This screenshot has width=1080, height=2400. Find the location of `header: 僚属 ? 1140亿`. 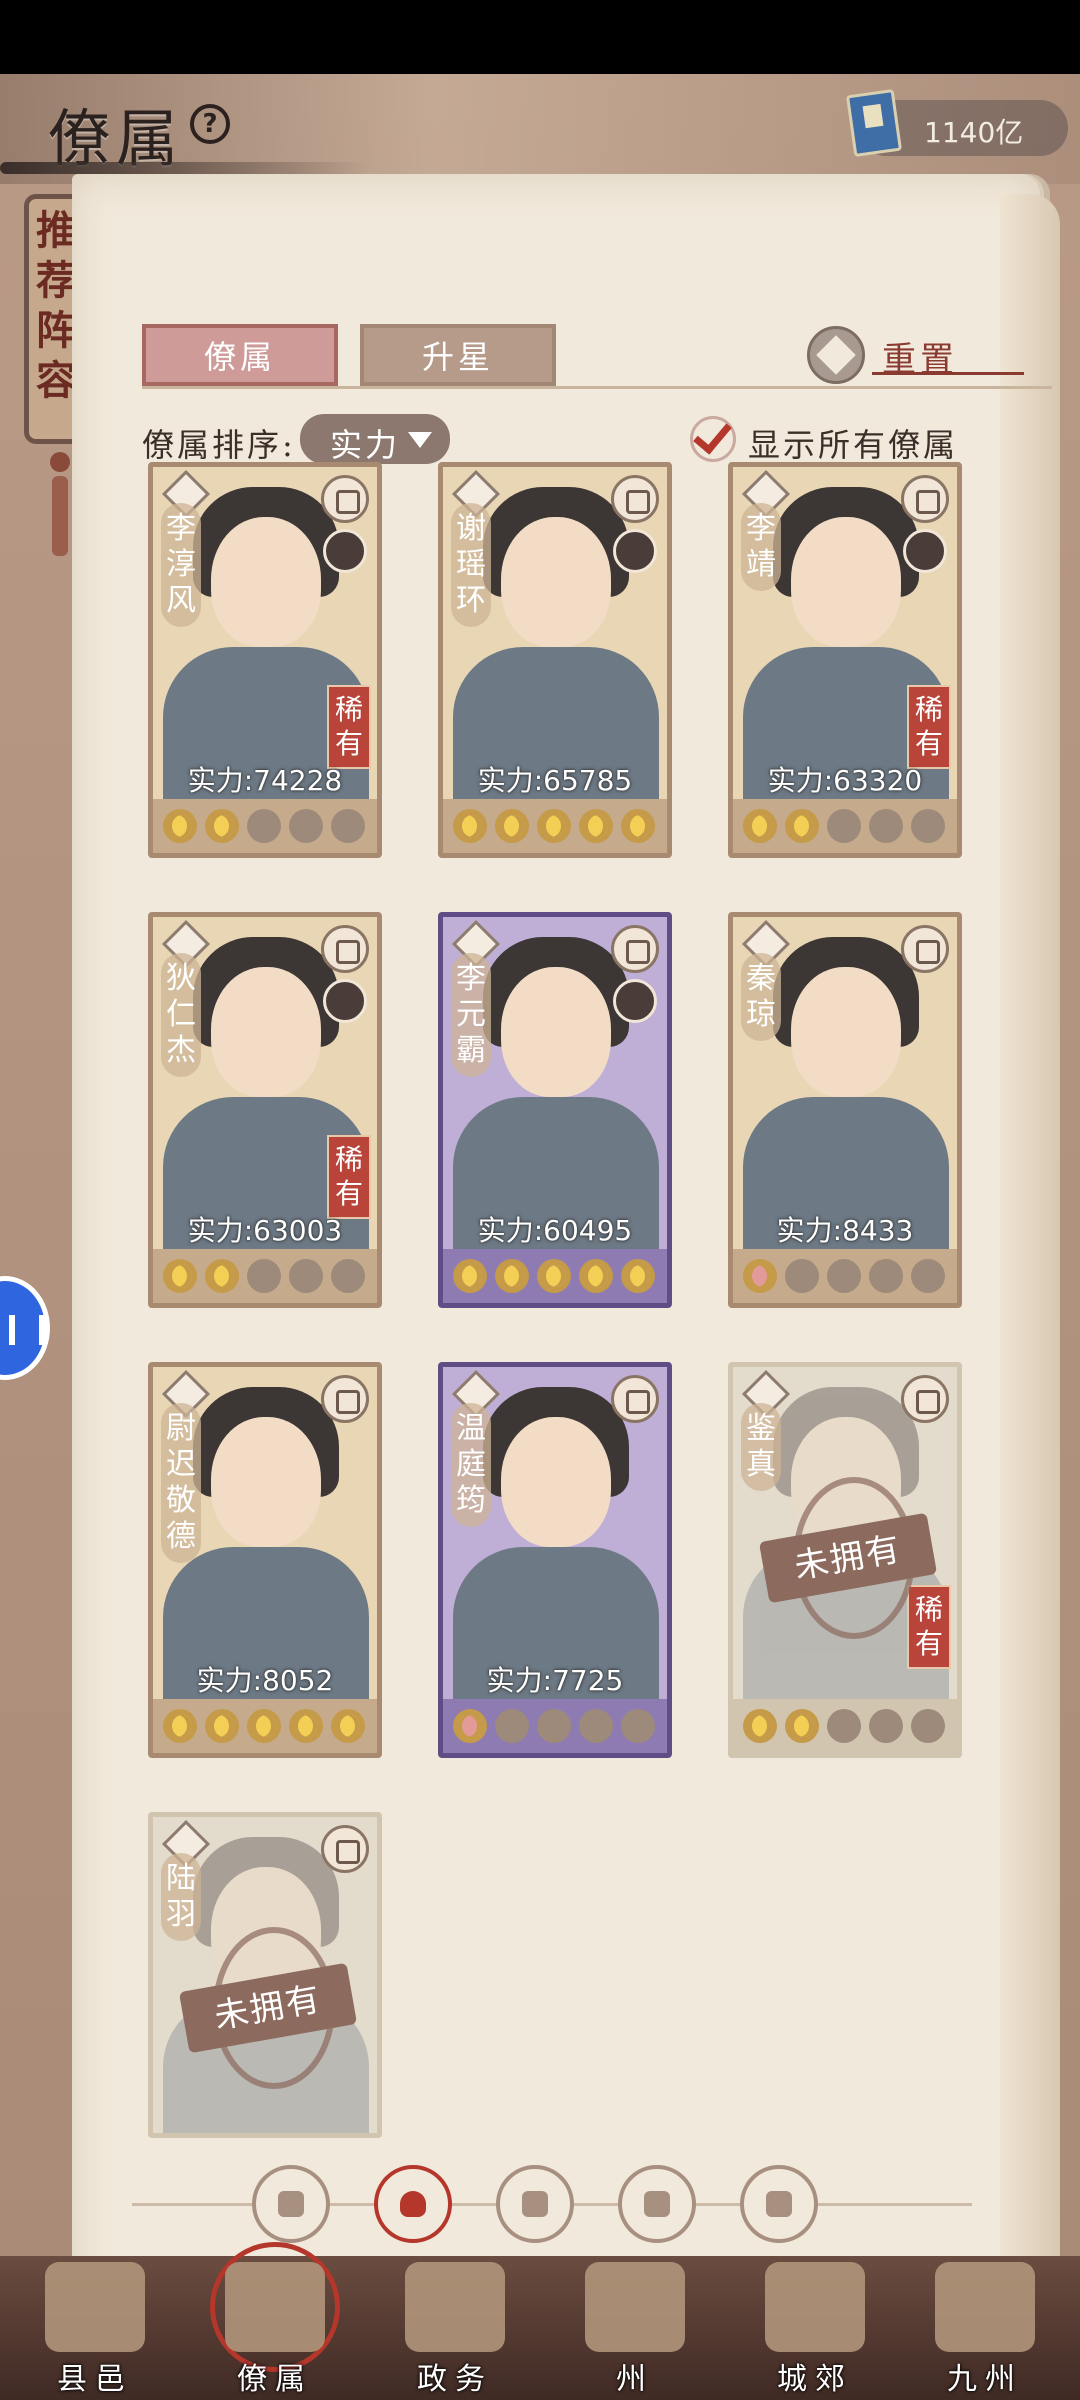

header: 僚属 ? 1140亿 is located at coordinates (540, 129).